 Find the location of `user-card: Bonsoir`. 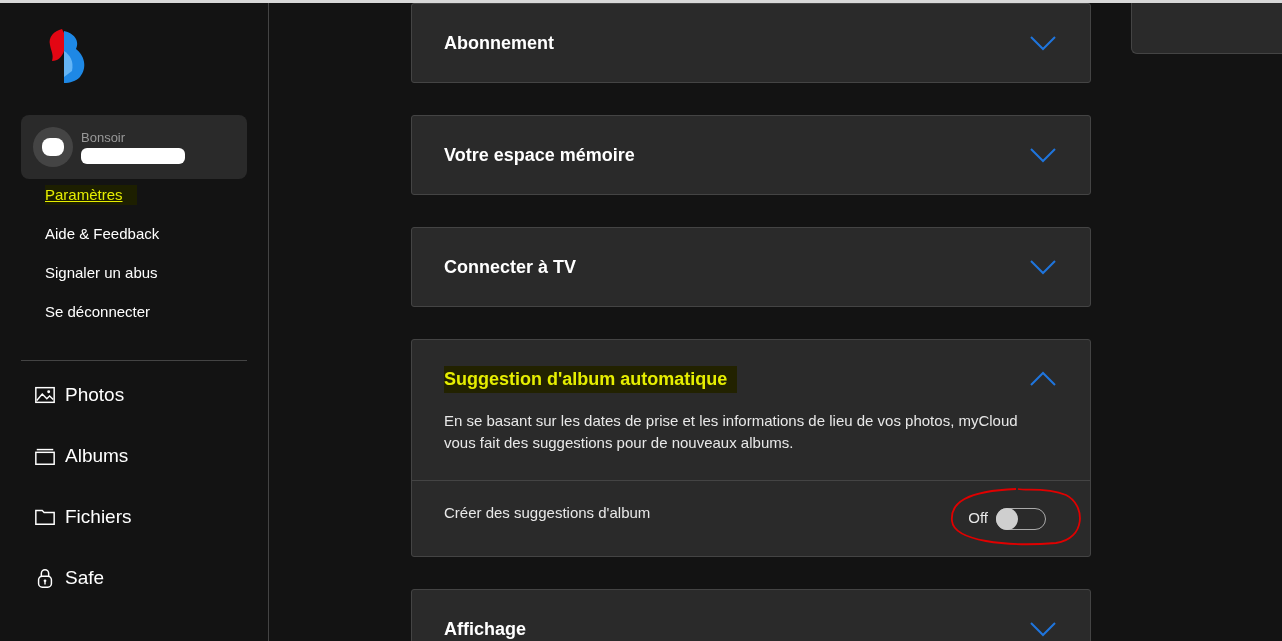

user-card: Bonsoir is located at coordinates (134, 147).